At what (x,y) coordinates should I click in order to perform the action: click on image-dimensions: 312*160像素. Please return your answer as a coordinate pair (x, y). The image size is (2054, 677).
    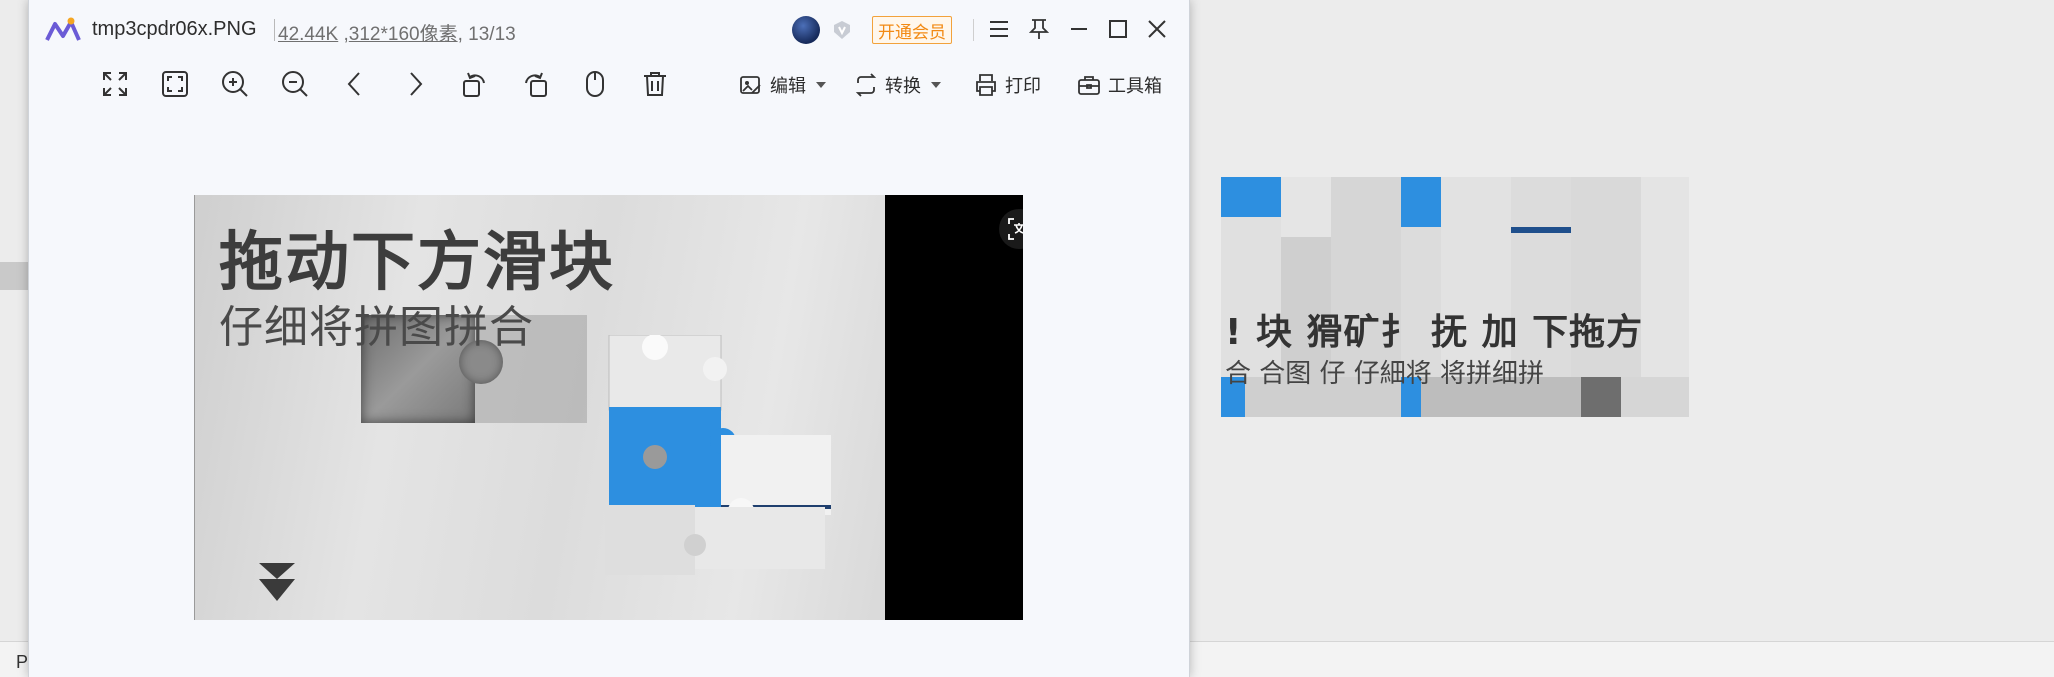
    Looking at the image, I should click on (403, 34).